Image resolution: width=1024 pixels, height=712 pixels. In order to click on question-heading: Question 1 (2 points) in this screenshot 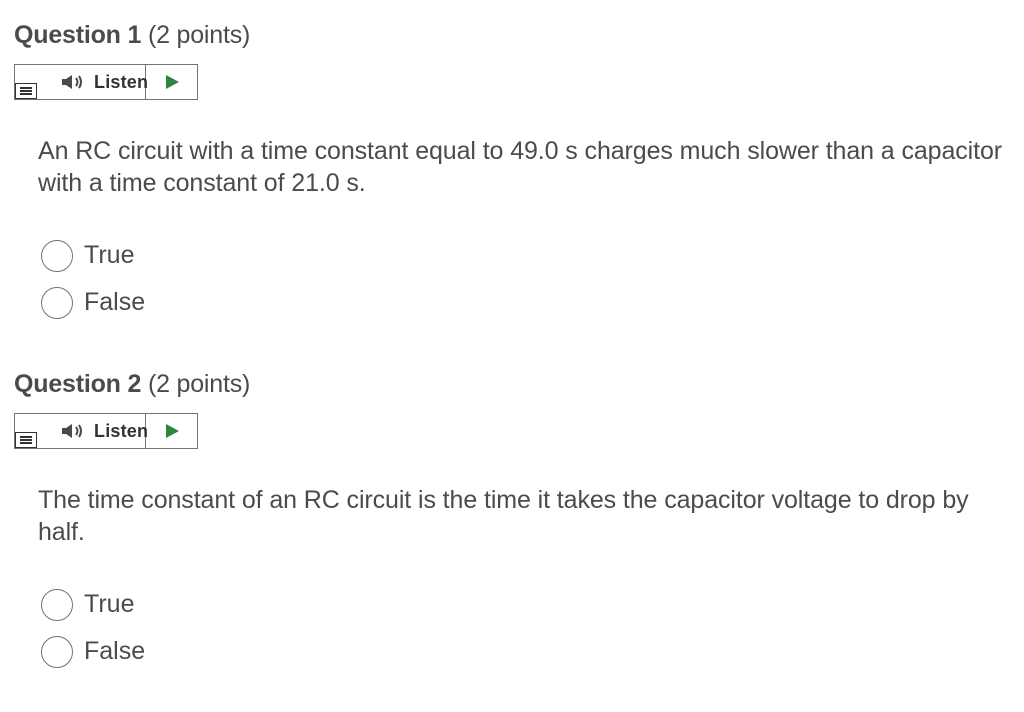, I will do `click(132, 35)`.